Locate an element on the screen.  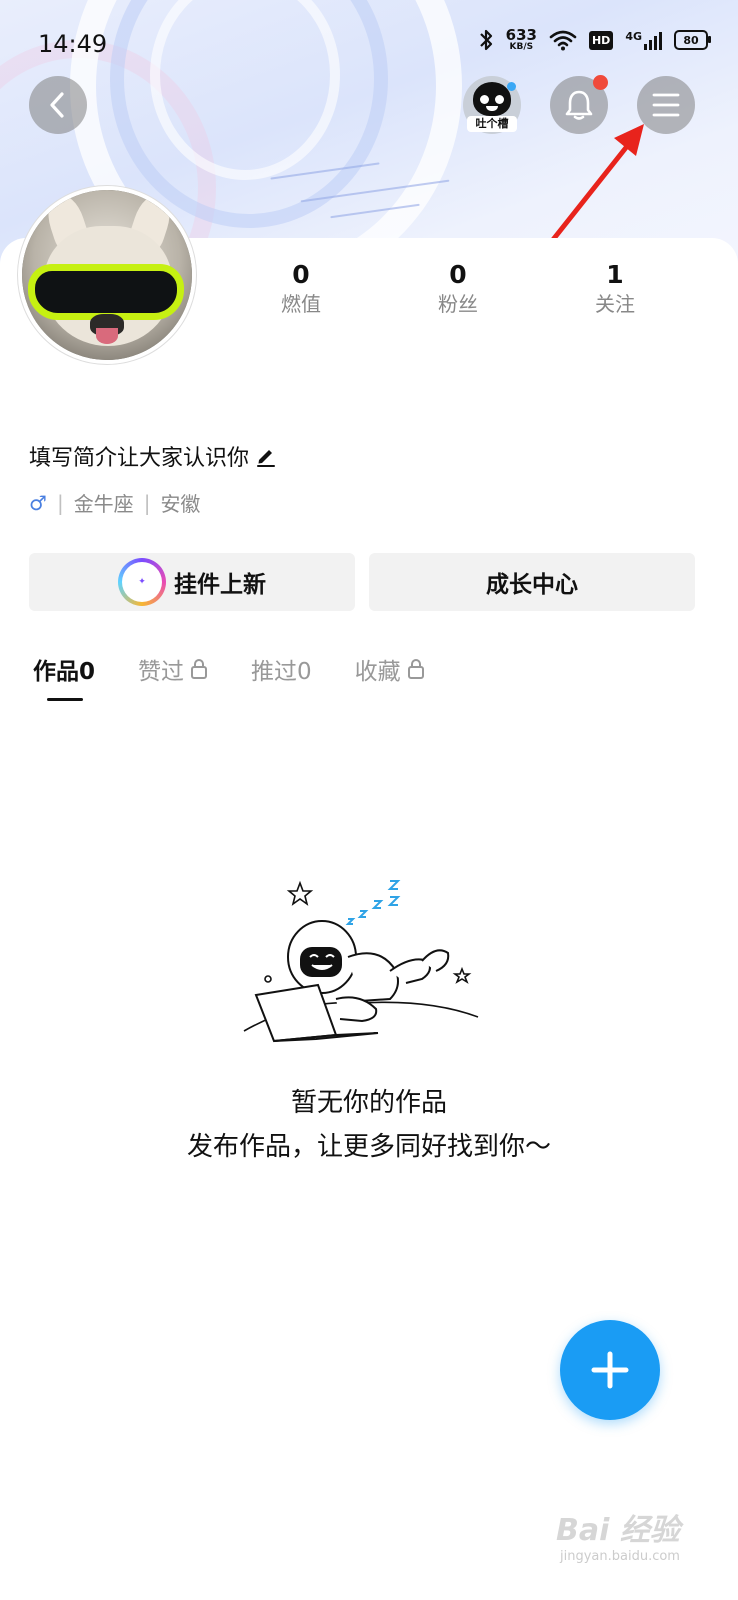
stat-burn-value: 0 燃值 is located at coordinates (301, 289).